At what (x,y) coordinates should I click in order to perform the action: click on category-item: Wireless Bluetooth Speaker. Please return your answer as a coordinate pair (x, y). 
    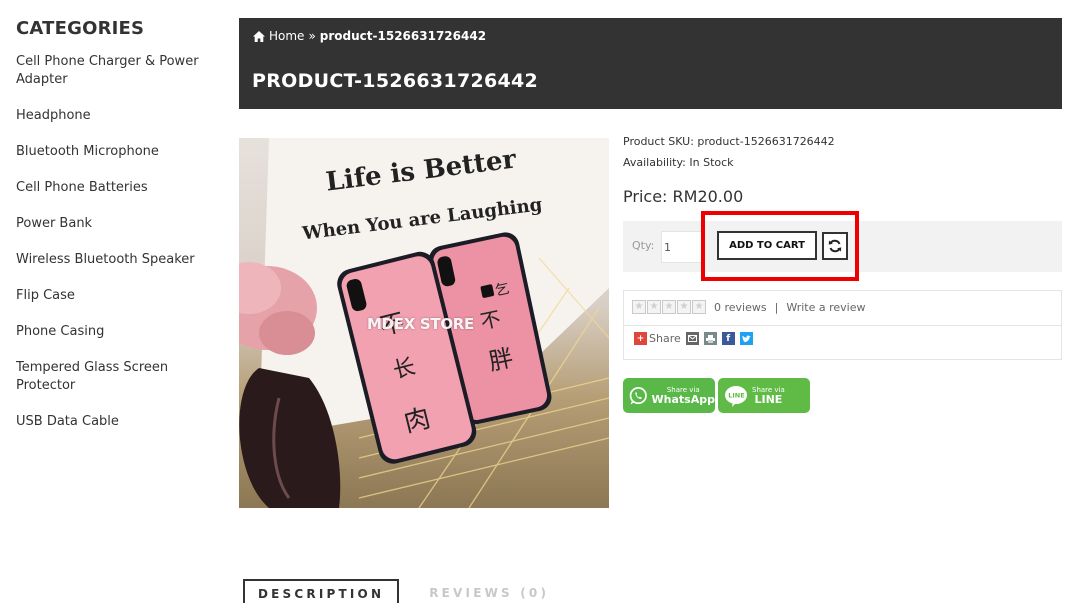
    Looking at the image, I should click on (121, 260).